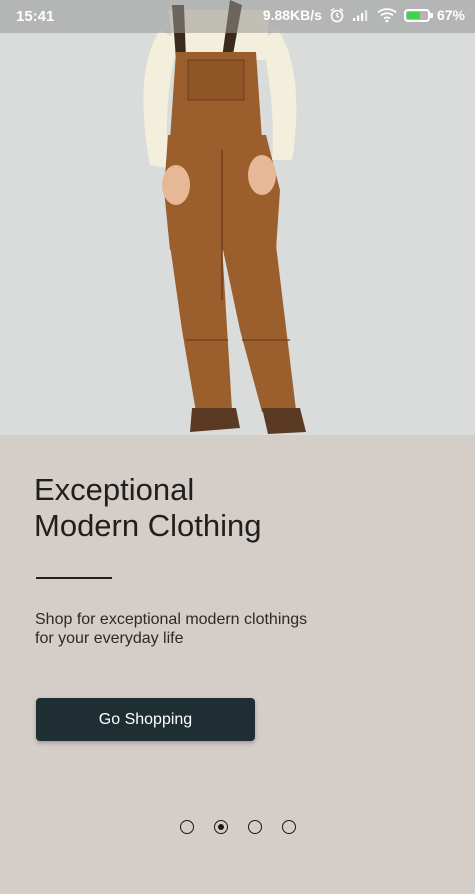 This screenshot has width=475, height=894. Describe the element at coordinates (171, 619) in the screenshot. I see `subtitle-line-1: Shop for exceptional modern clothings` at that location.